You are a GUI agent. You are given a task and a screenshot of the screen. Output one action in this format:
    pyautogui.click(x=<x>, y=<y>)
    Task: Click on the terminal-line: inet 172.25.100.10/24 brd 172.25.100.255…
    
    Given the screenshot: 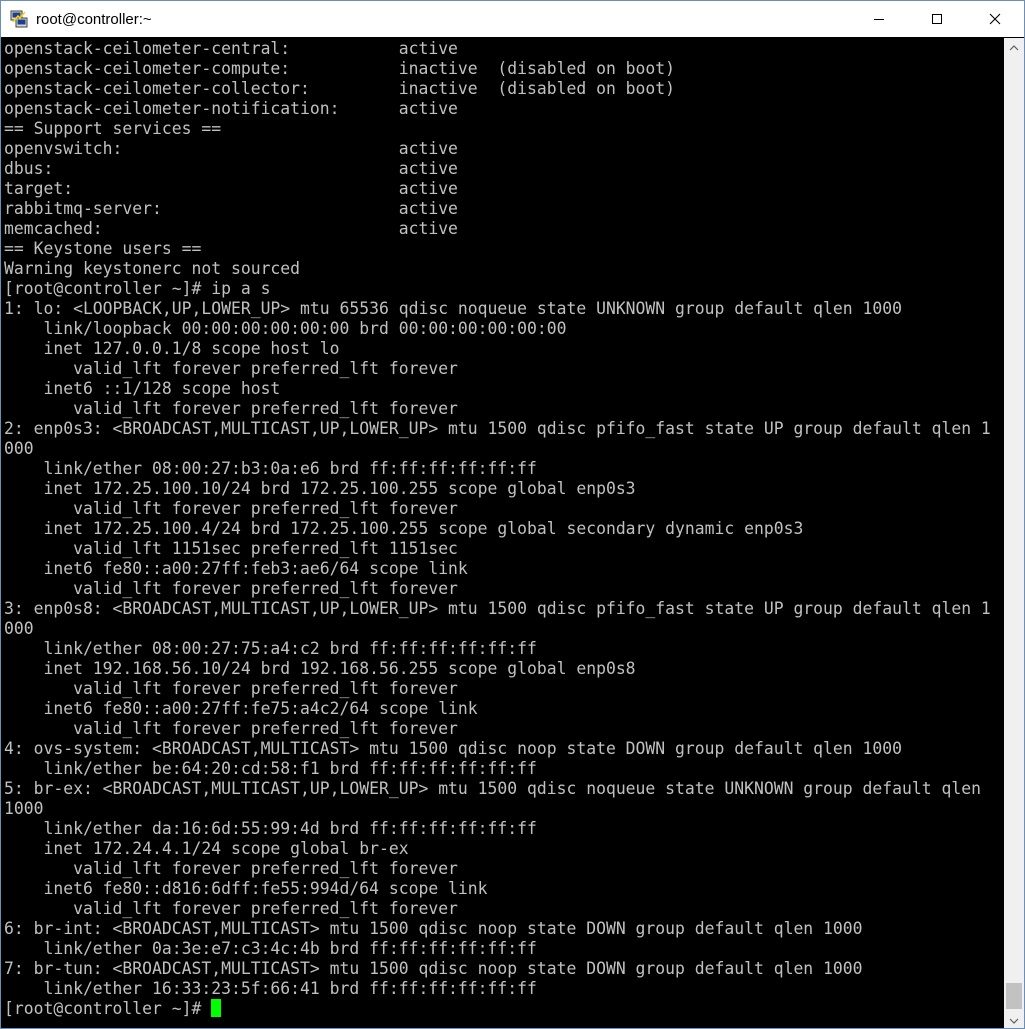 What is the action you would take?
    pyautogui.click(x=320, y=488)
    